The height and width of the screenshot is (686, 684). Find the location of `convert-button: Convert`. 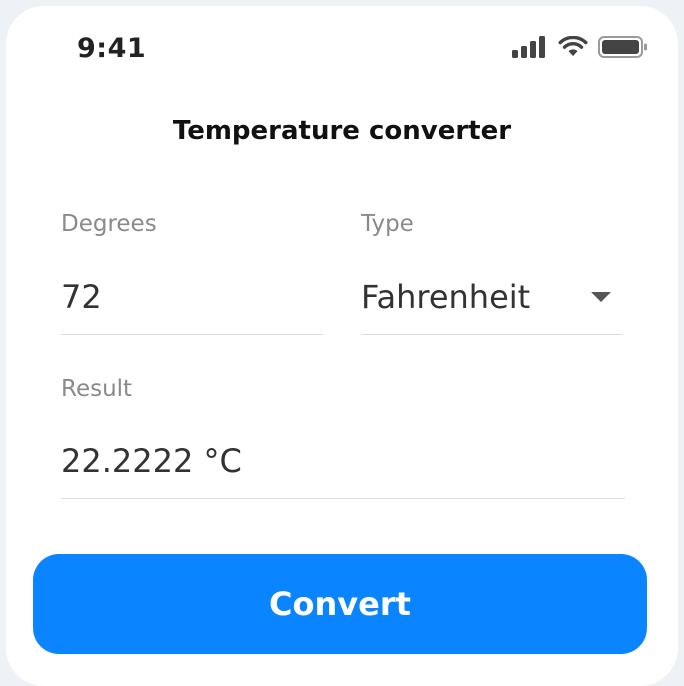

convert-button: Convert is located at coordinates (340, 604).